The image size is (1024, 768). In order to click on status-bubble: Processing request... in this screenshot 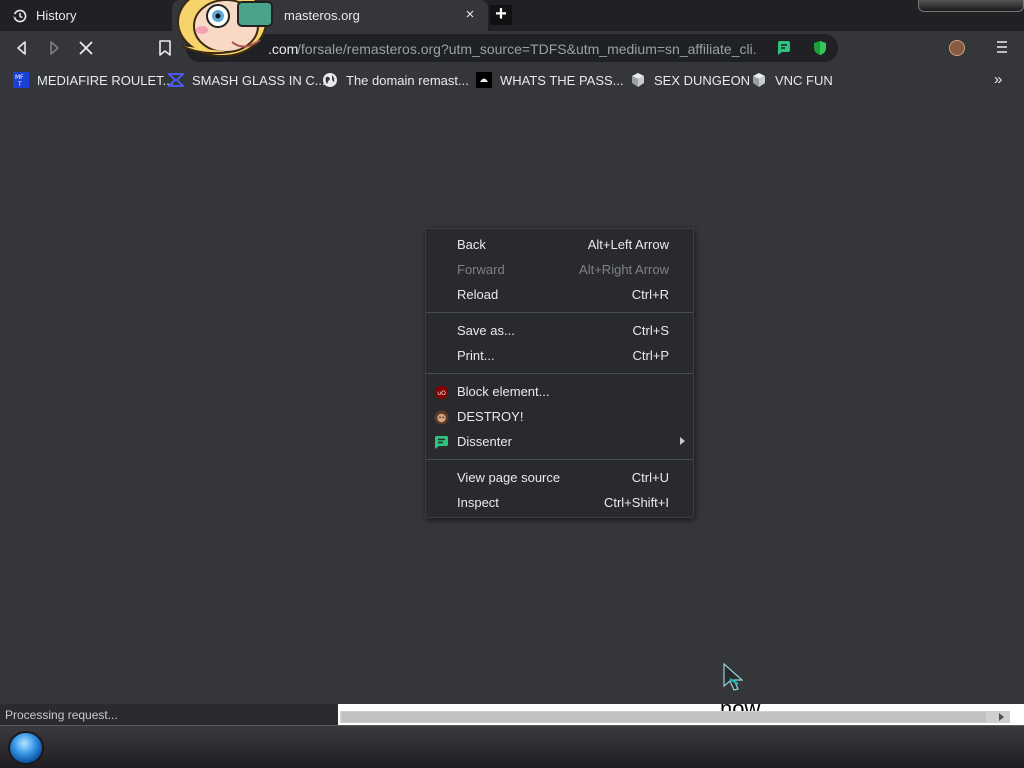, I will do `click(169, 714)`.